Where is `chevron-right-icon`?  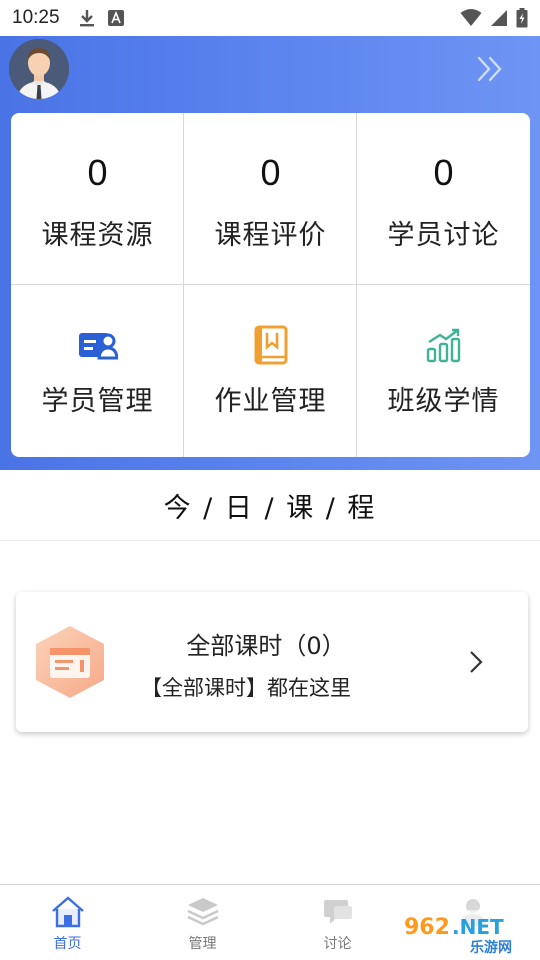 chevron-right-icon is located at coordinates (476, 662).